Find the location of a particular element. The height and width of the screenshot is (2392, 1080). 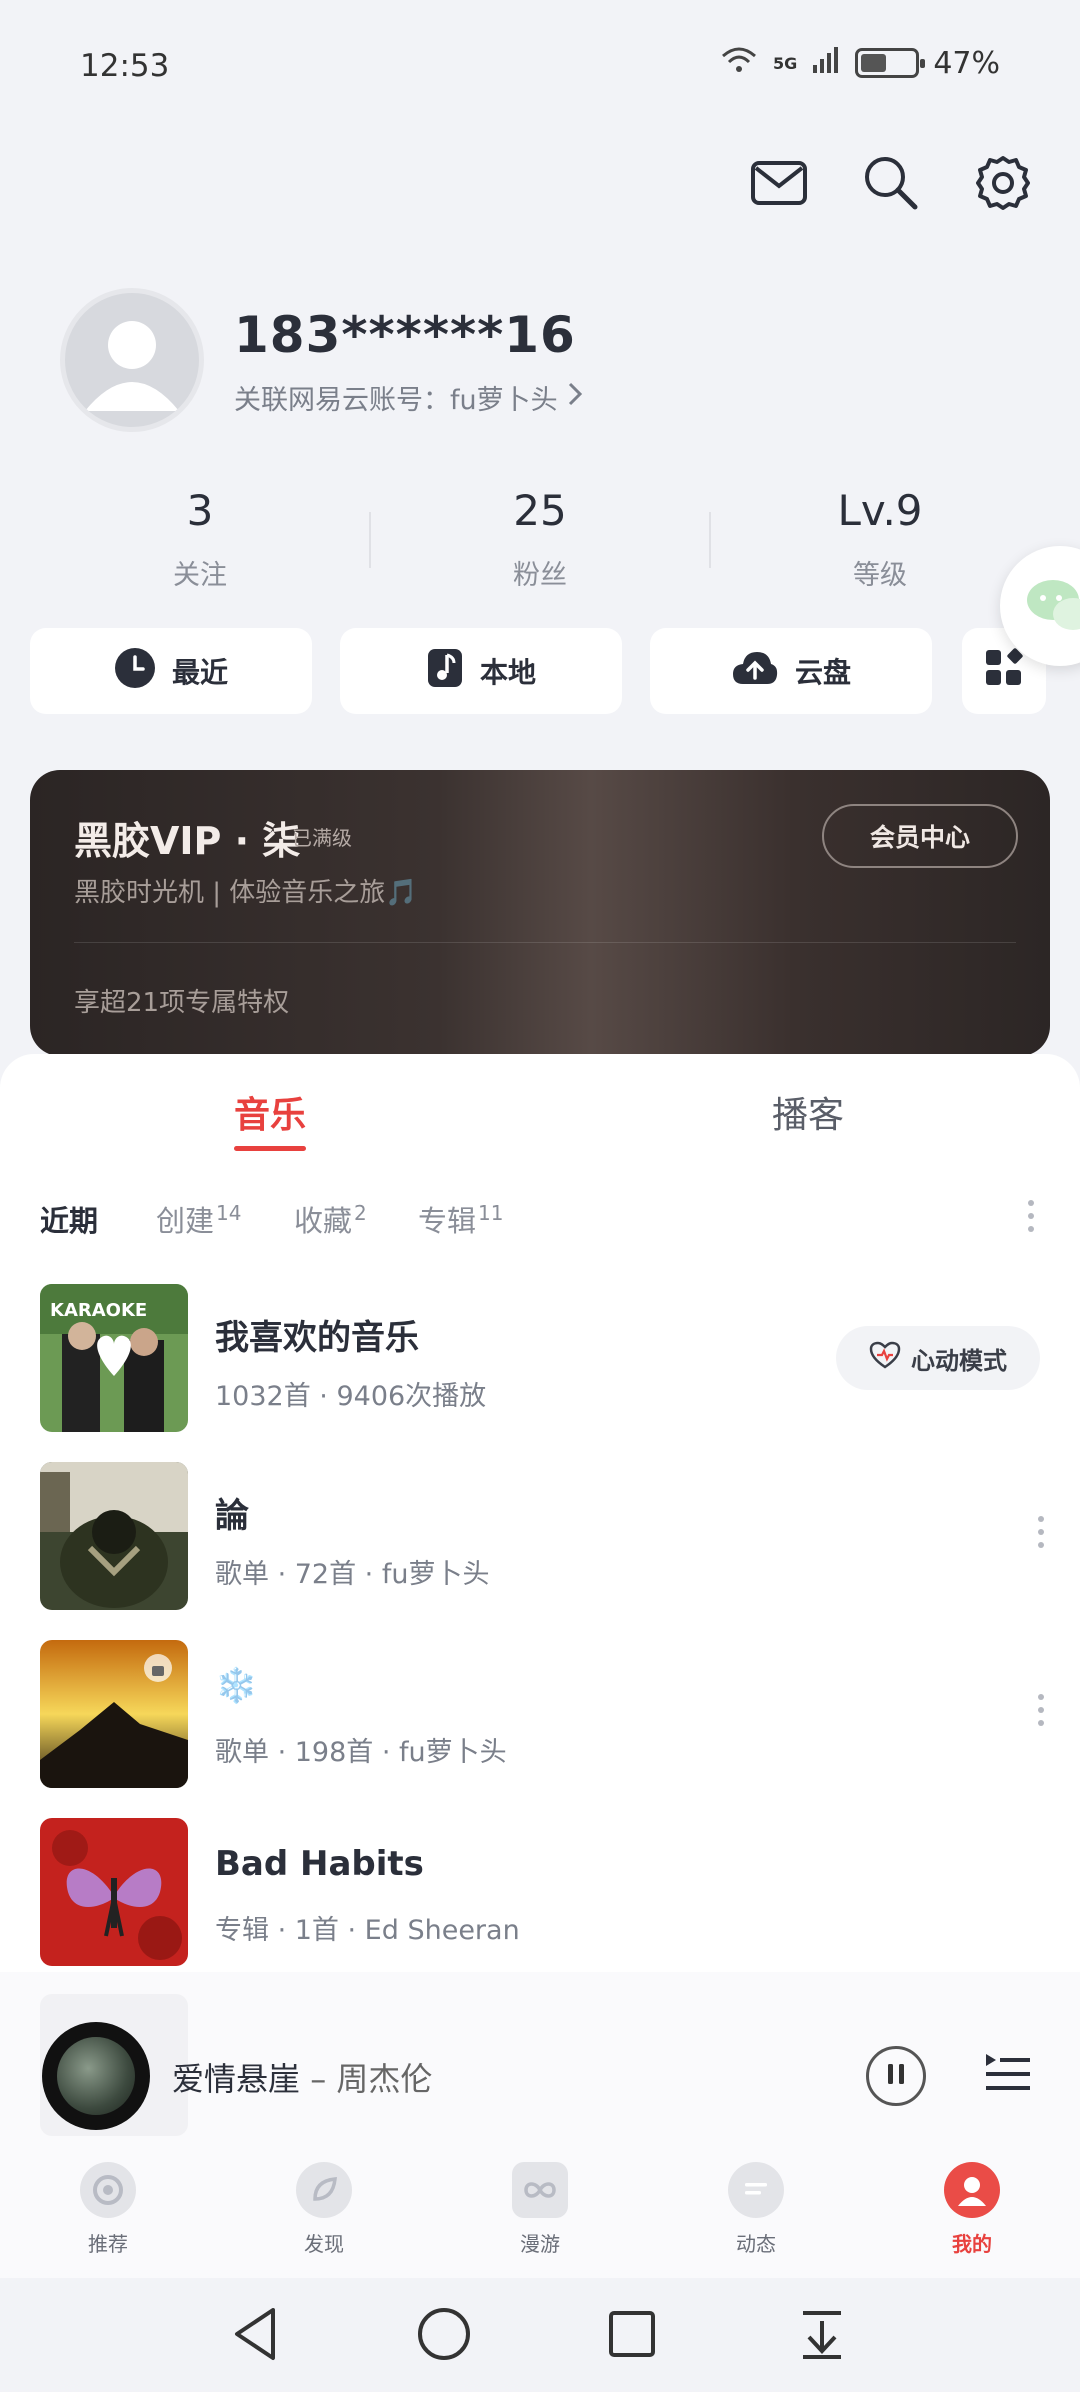

subtab-label: 创建 is located at coordinates (185, 1221).